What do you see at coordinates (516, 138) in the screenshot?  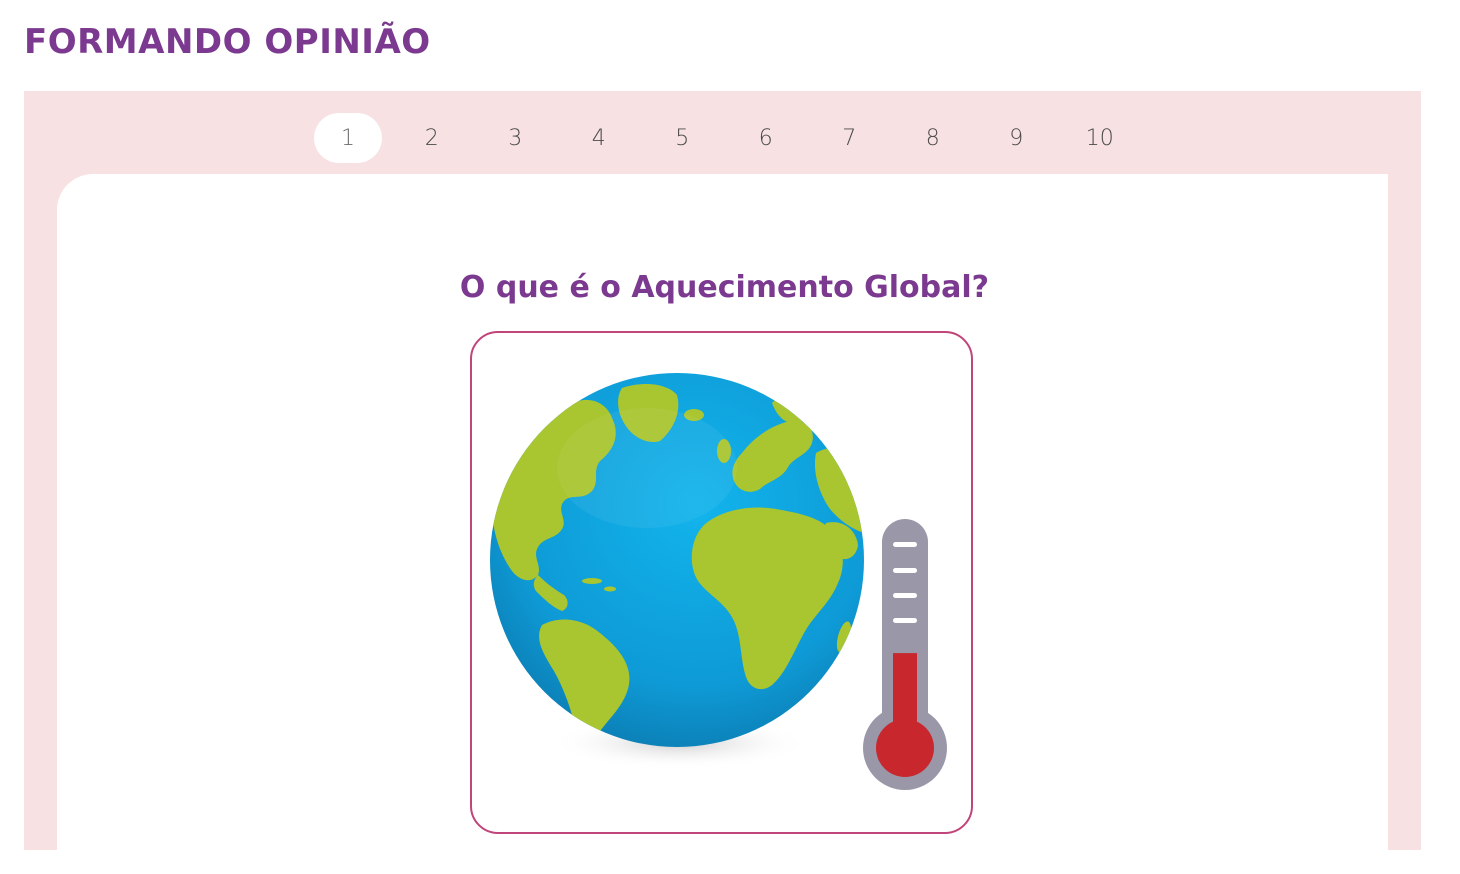 I see `page-button-3: 3` at bounding box center [516, 138].